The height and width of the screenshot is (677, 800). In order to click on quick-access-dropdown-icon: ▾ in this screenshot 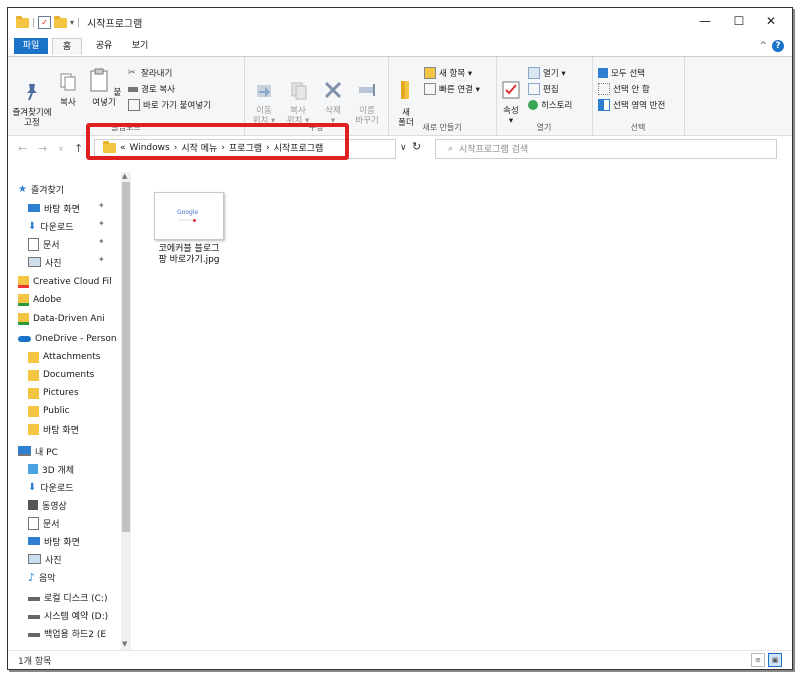, I will do `click(72, 22)`.